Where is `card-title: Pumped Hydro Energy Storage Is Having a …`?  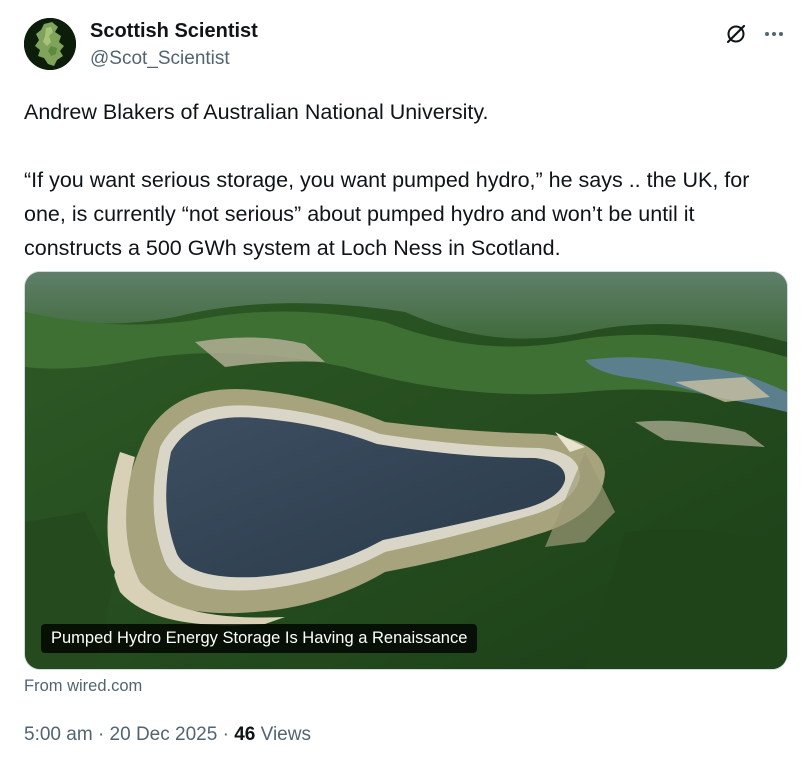 card-title: Pumped Hydro Energy Storage Is Having a … is located at coordinates (259, 638).